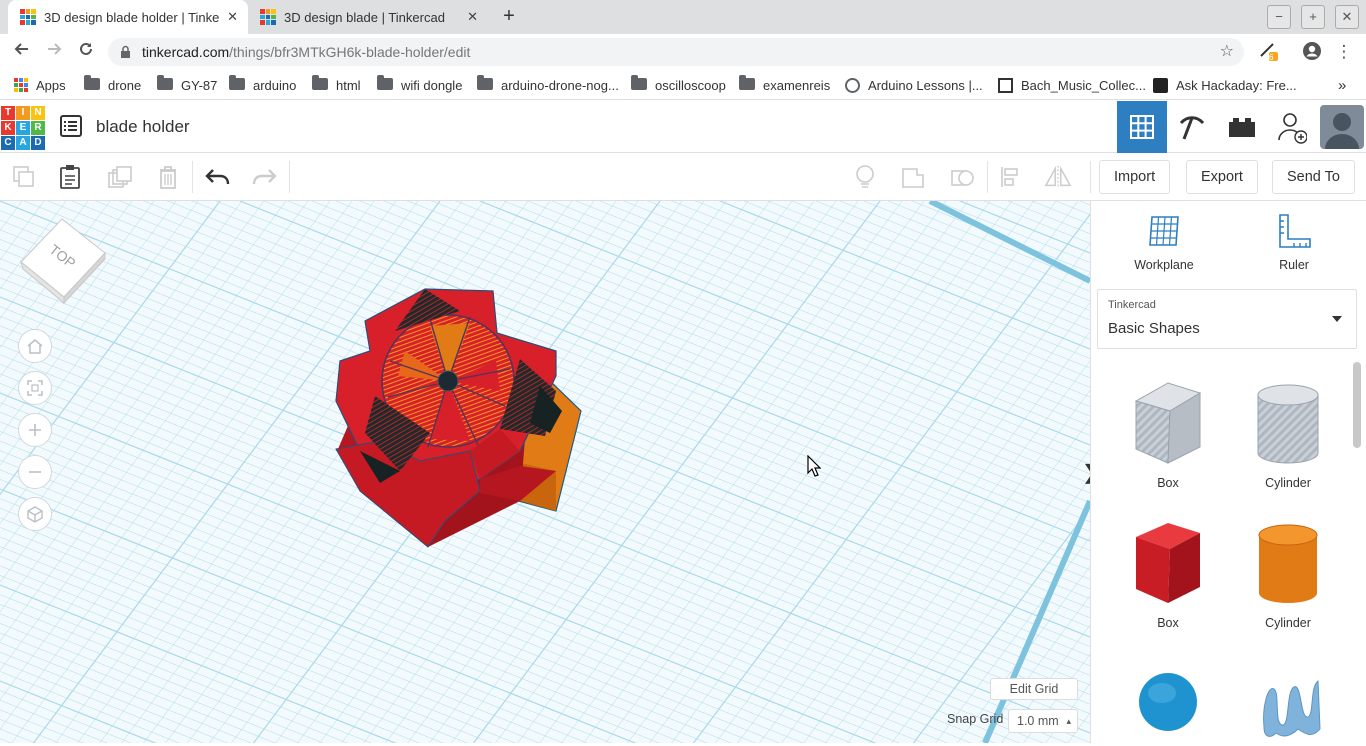  What do you see at coordinates (1227, 52) in the screenshot?
I see `bookmark-star-icon: ☆` at bounding box center [1227, 52].